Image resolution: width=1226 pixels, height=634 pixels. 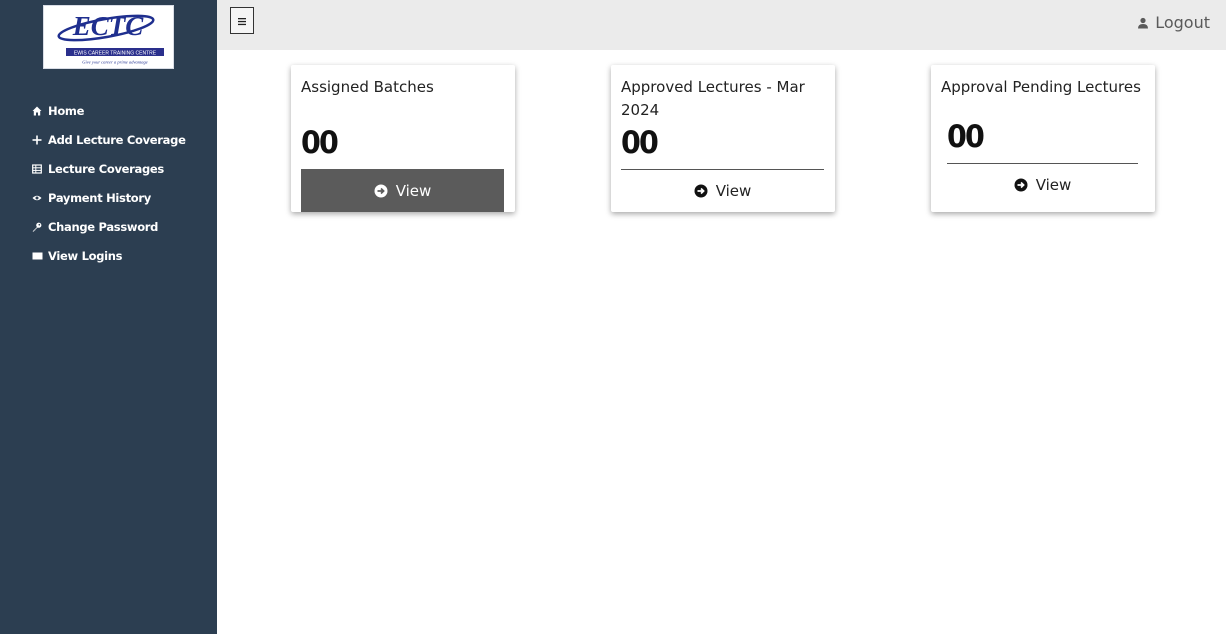 I want to click on plus-icon, so click(x=37, y=140).